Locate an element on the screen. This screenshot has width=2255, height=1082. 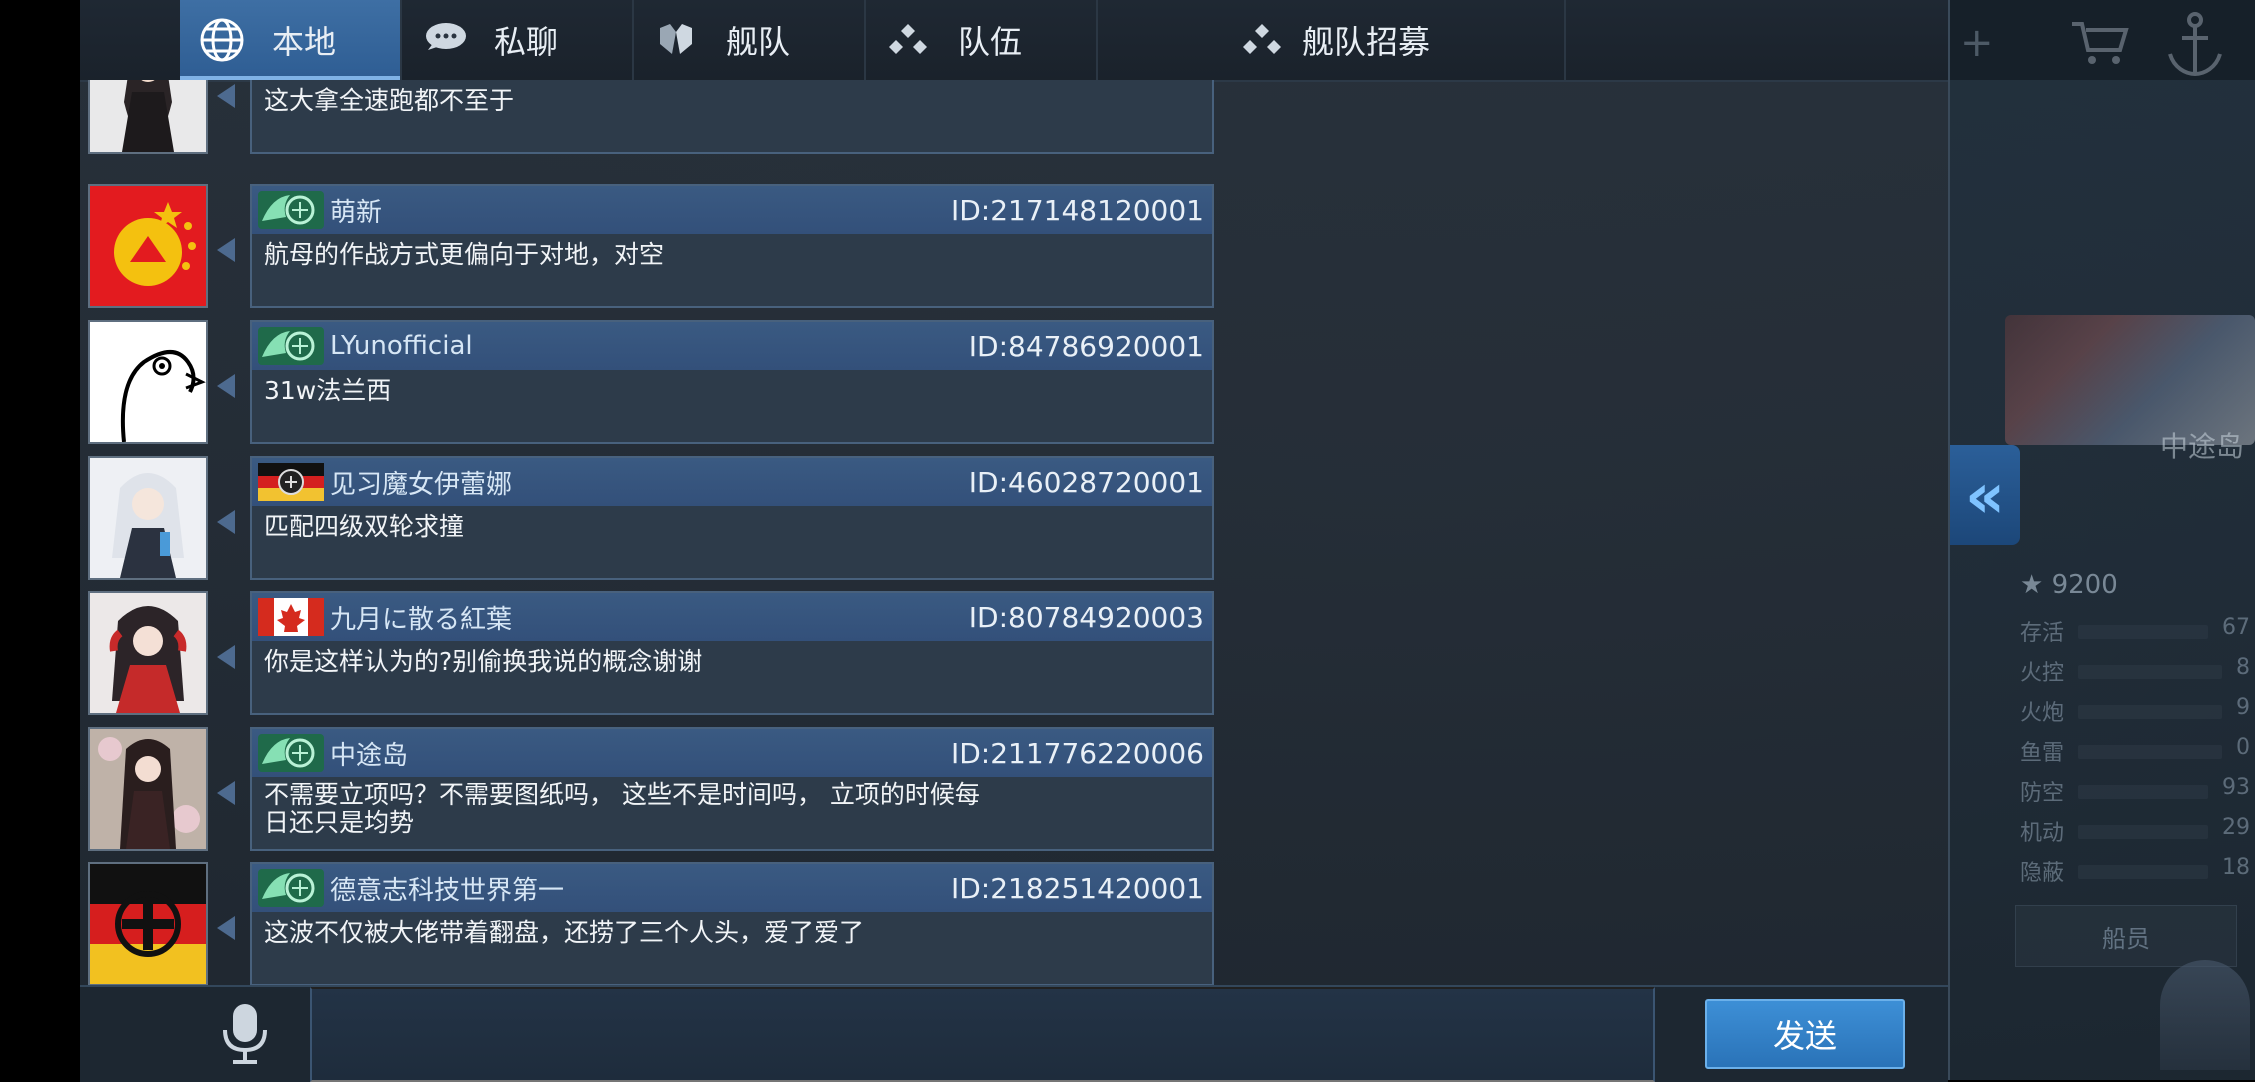
user-id: ID:218251420001 is located at coordinates (1077, 888).